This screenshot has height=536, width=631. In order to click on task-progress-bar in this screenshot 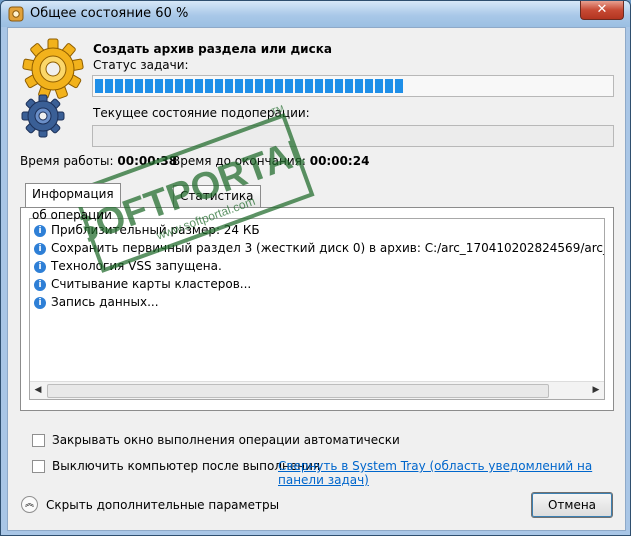, I will do `click(353, 86)`.